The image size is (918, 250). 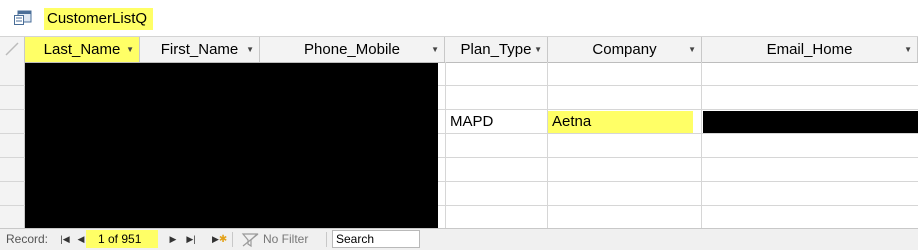 What do you see at coordinates (620, 122) in the screenshot?
I see `cell-company: Aetna` at bounding box center [620, 122].